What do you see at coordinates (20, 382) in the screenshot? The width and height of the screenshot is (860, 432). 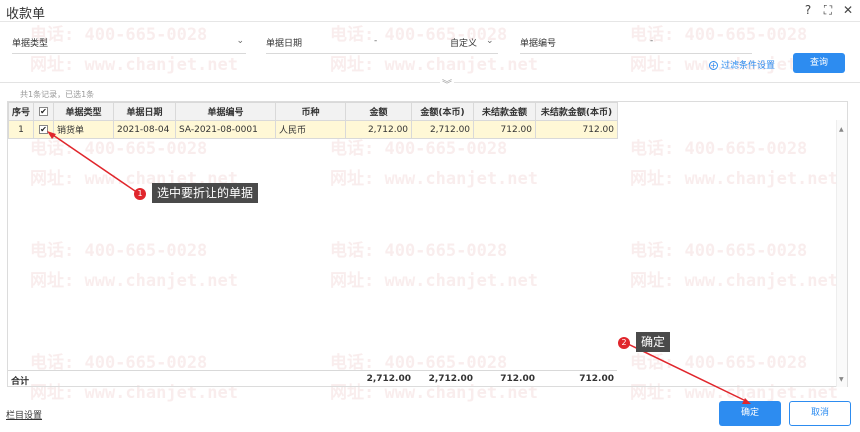 I see `totals-label: 合计` at bounding box center [20, 382].